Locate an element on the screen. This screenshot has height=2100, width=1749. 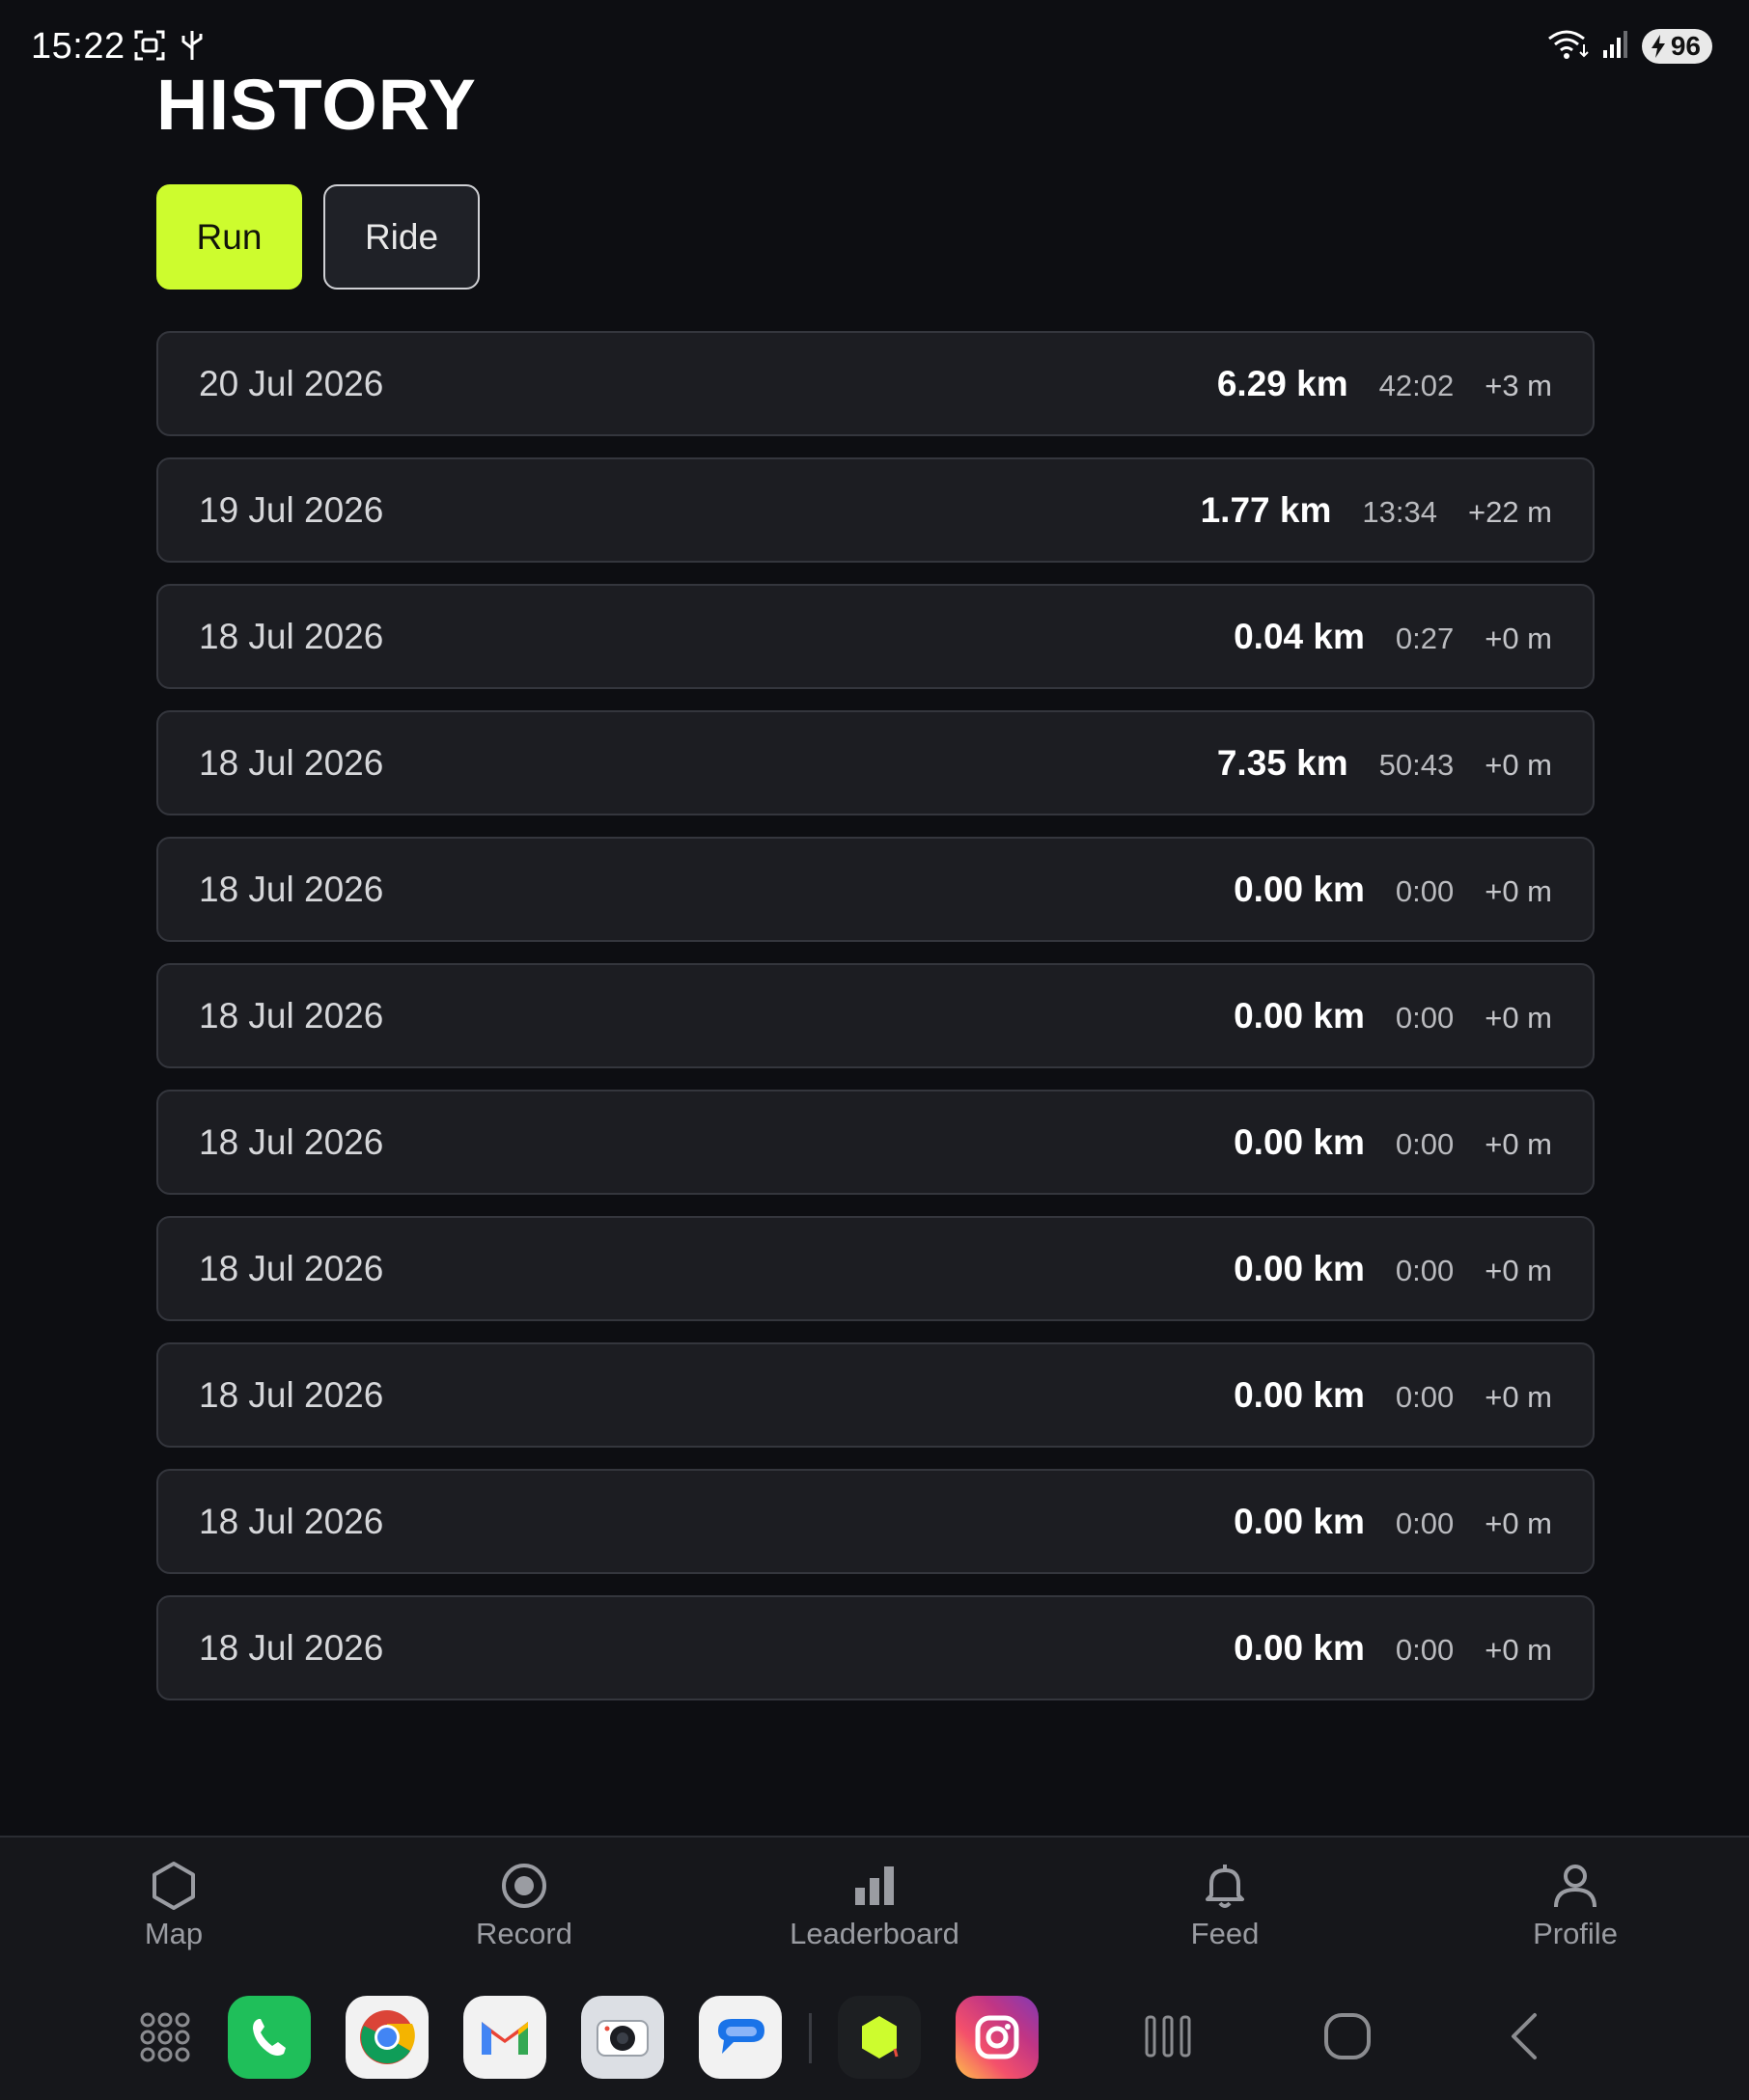
recents-icon is located at coordinates (1168, 2036).